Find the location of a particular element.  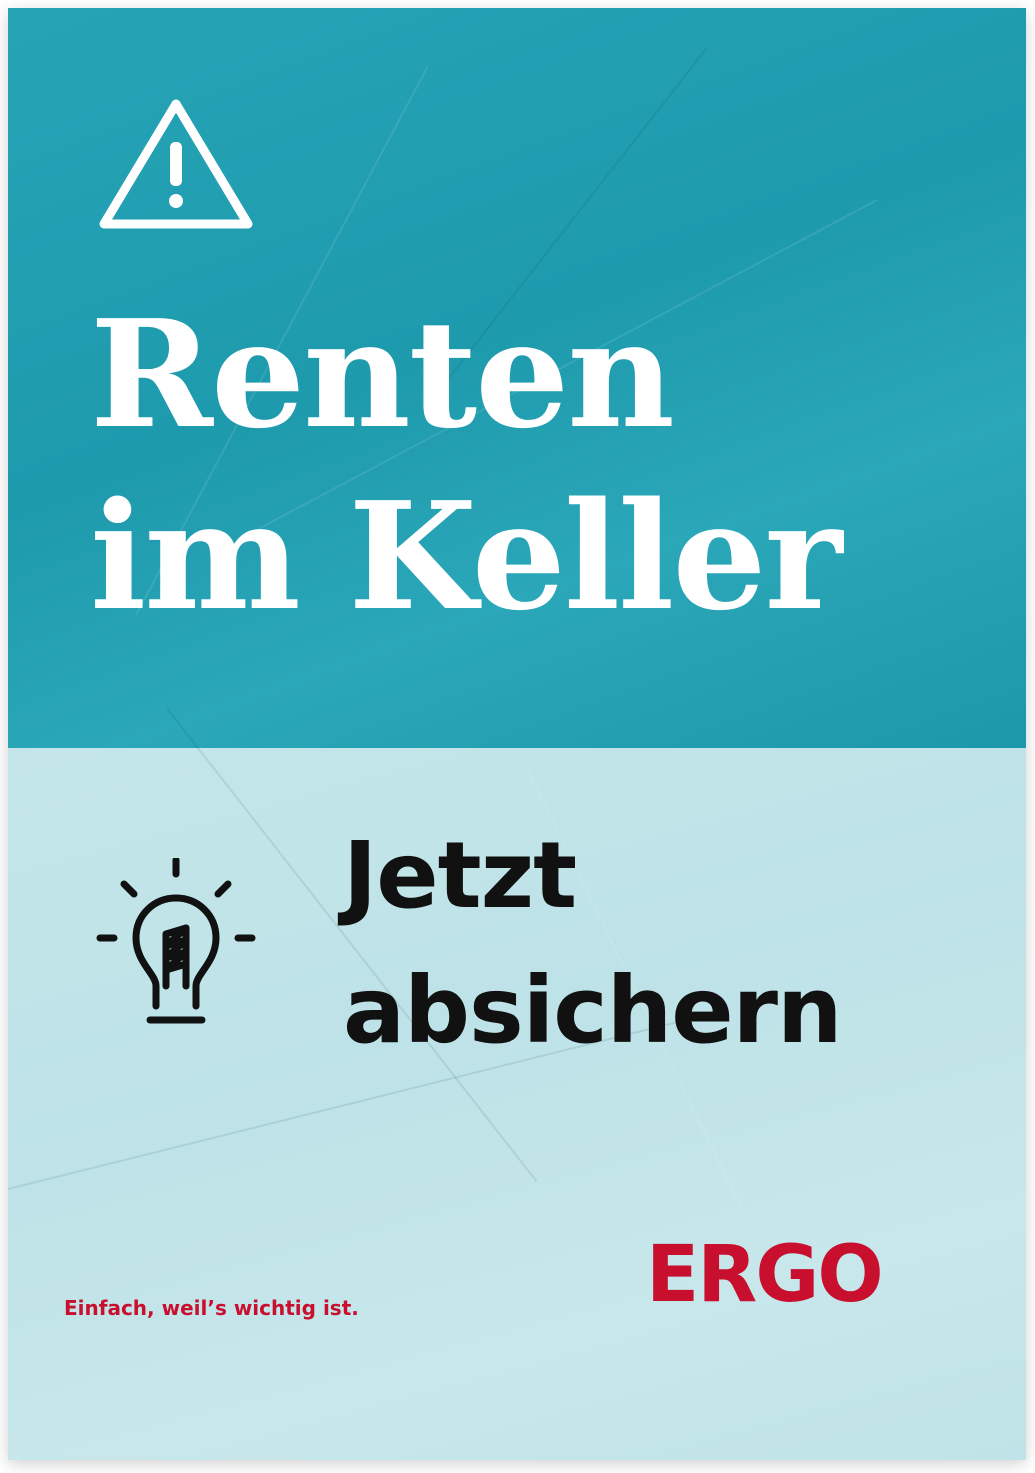

call-to-action: Jetzt absichern is located at coordinates (593, 943).